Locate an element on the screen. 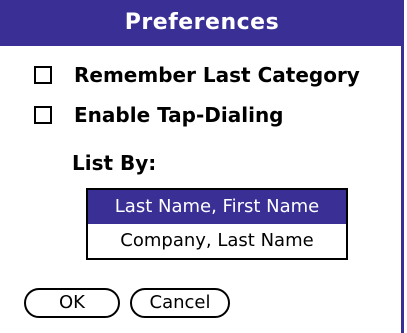 This screenshot has height=333, width=407. list-by-list: Last Name, First Name Company, Last Name is located at coordinates (217, 224).